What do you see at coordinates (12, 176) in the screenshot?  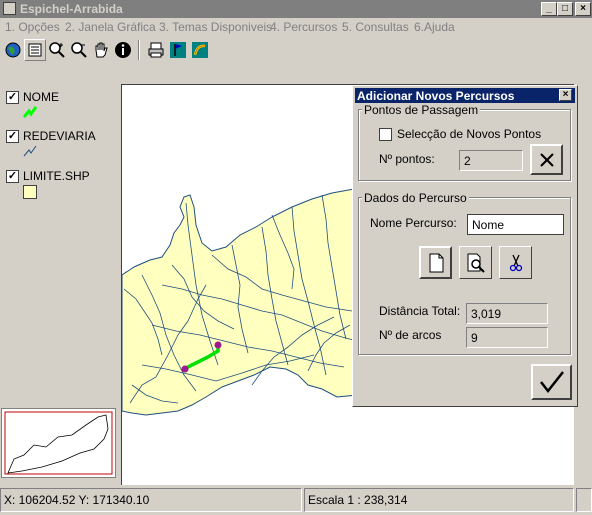 I see `layer-limite-checkbox: ✓` at bounding box center [12, 176].